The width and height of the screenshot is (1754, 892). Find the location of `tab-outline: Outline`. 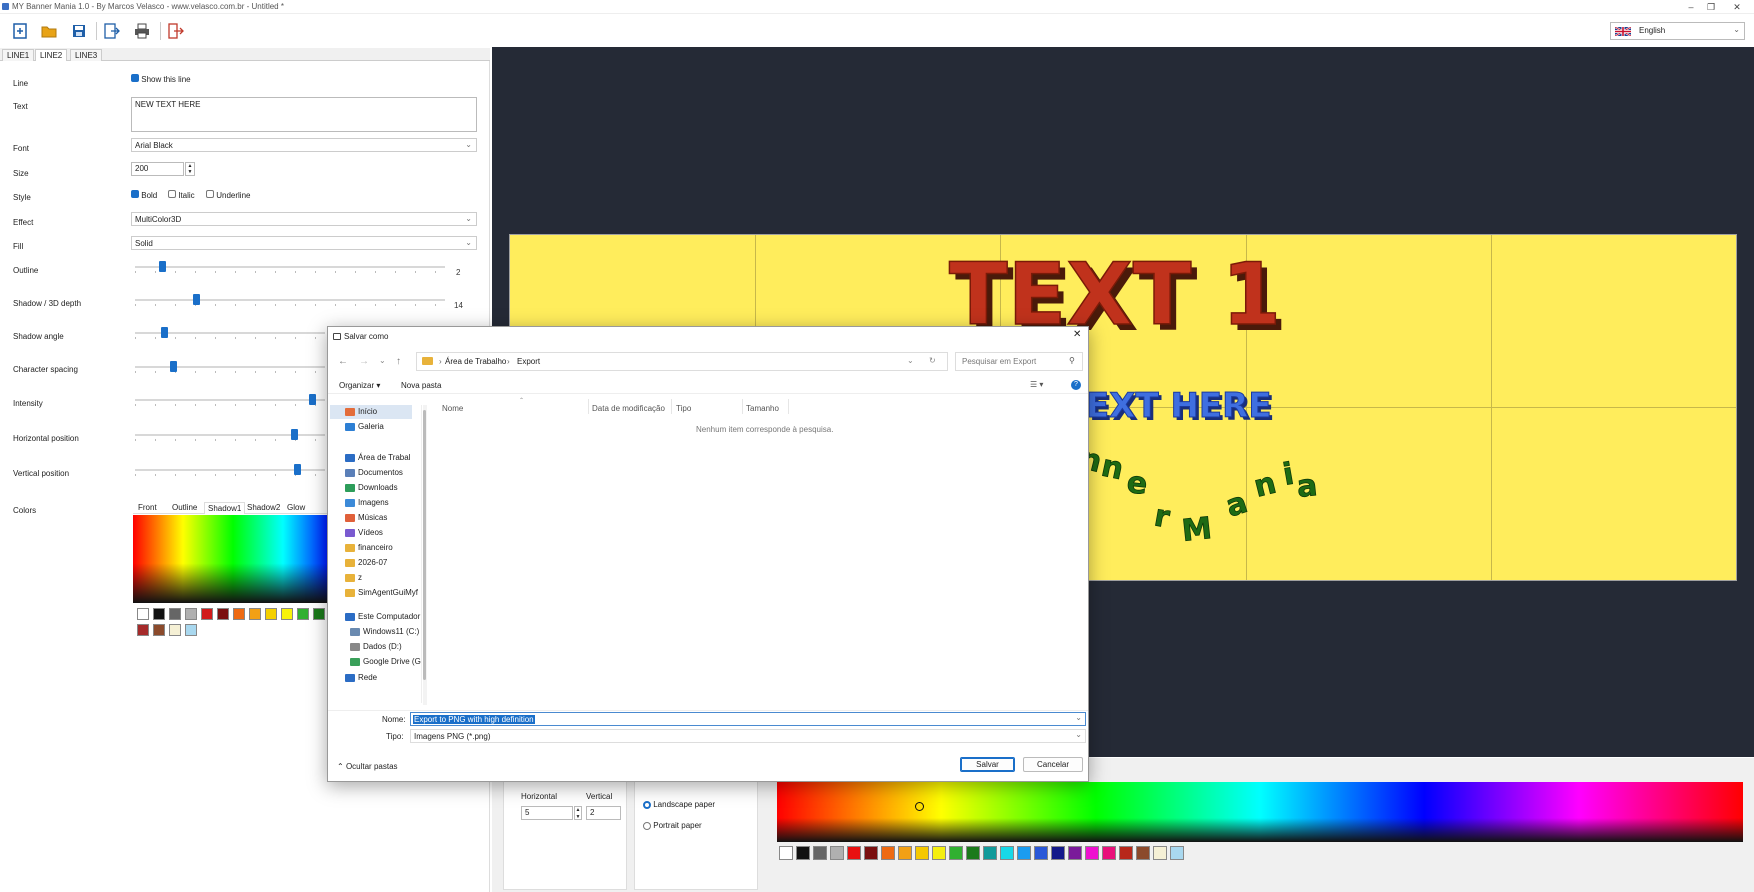

tab-outline: Outline is located at coordinates (184, 507).